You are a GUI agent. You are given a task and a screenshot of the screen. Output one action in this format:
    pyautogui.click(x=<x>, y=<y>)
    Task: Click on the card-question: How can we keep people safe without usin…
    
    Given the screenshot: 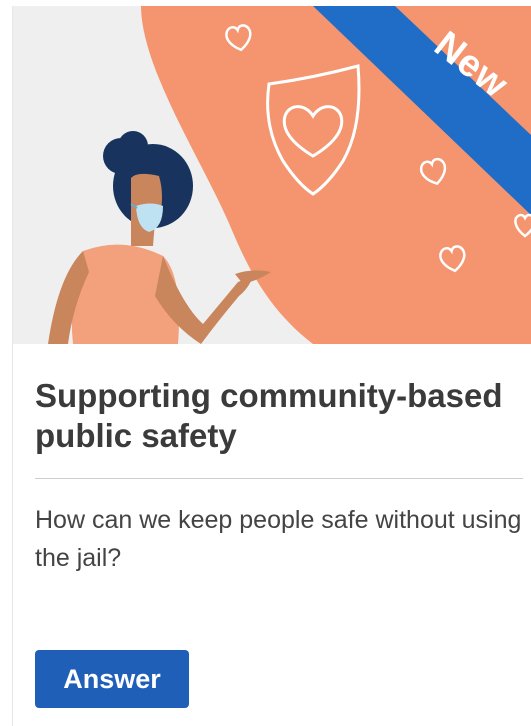 What is the action you would take?
    pyautogui.click(x=278, y=539)
    